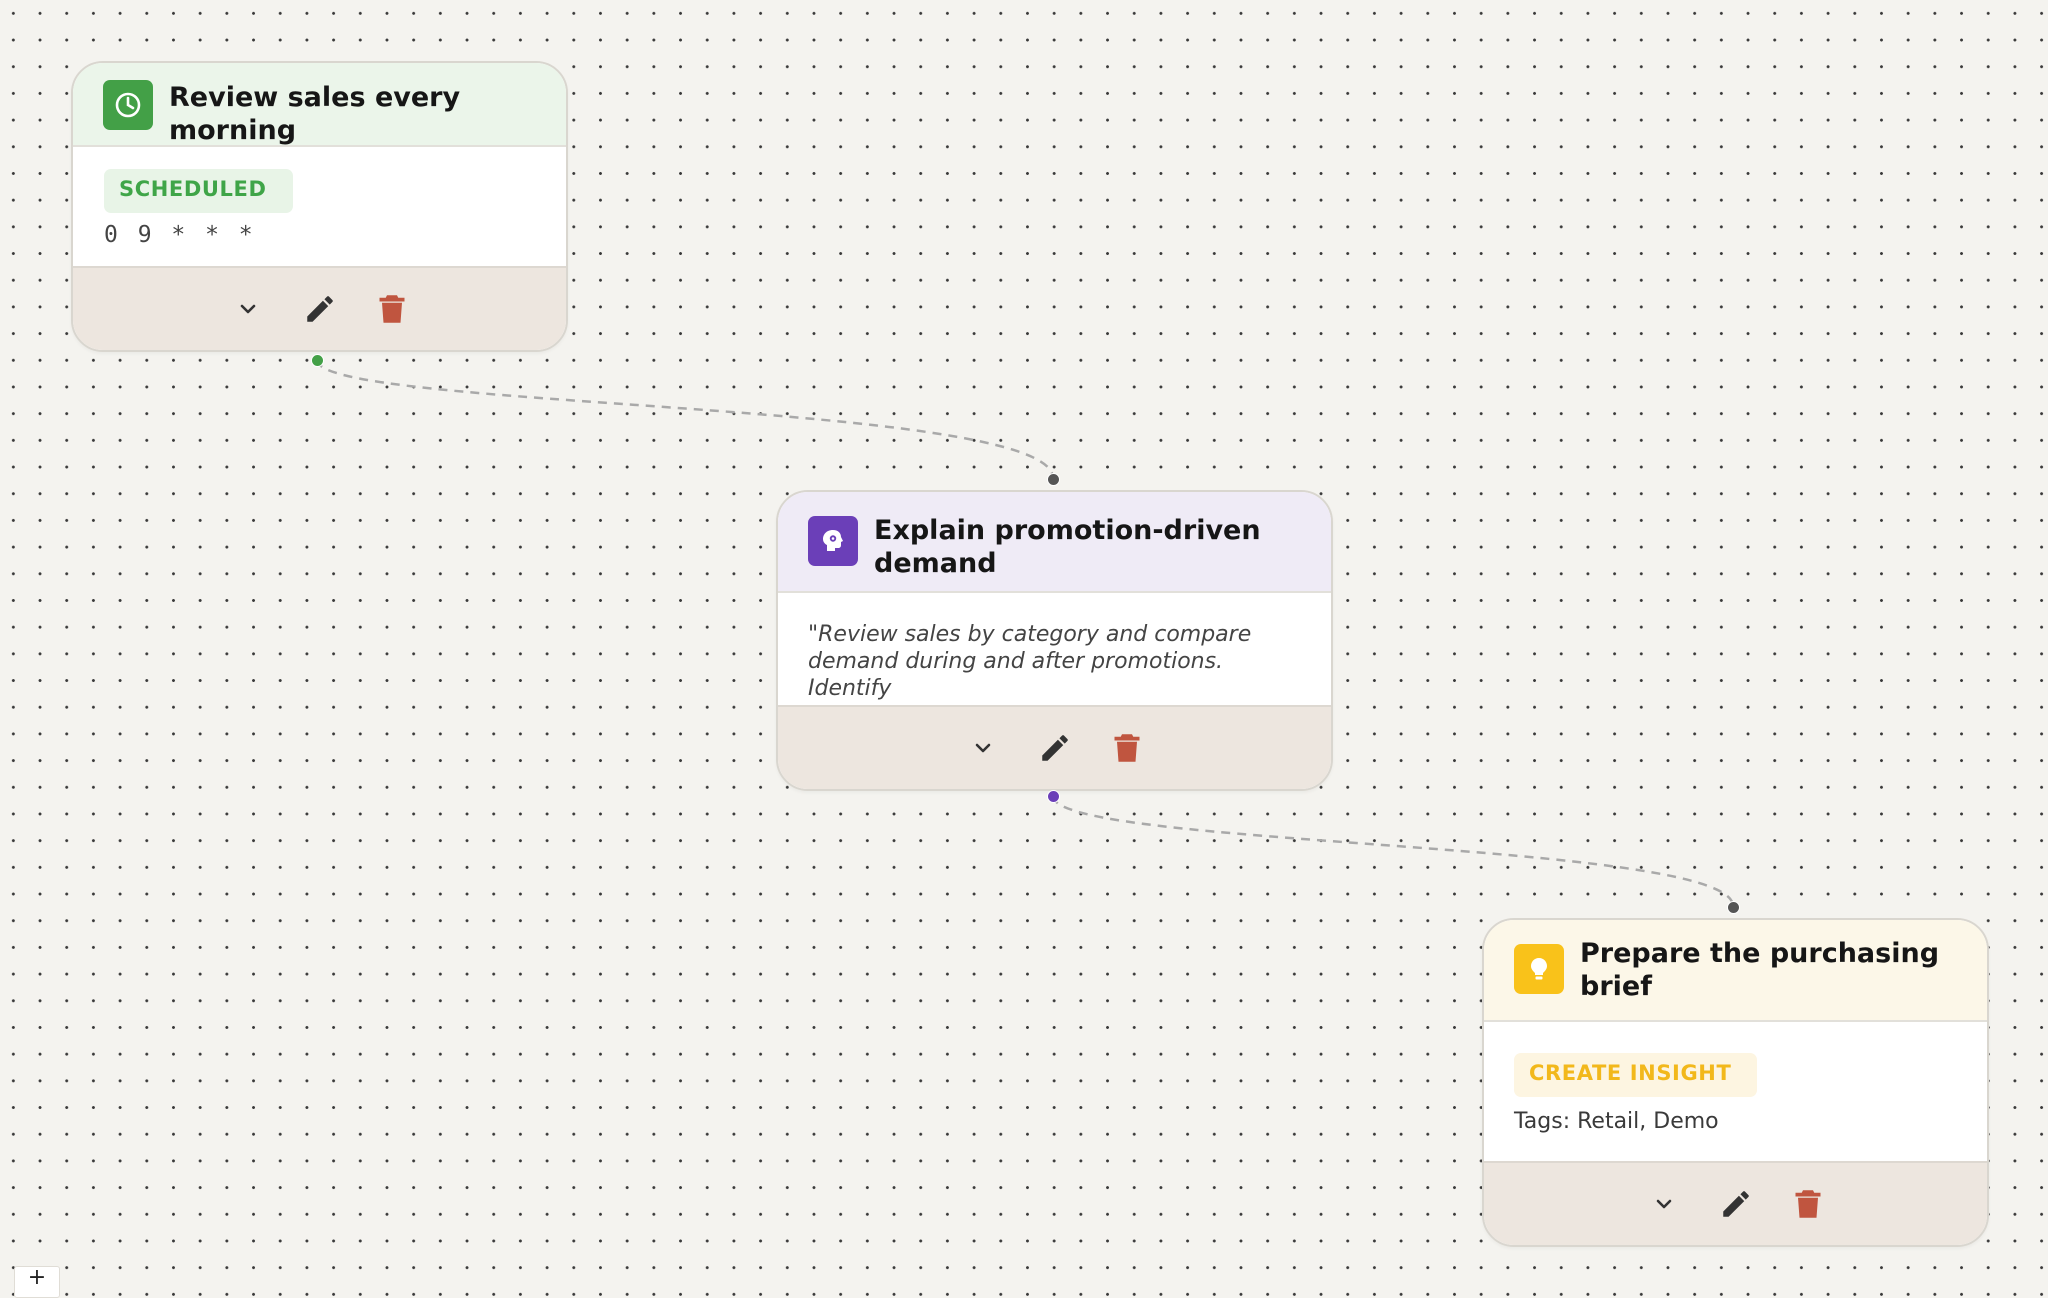 The height and width of the screenshot is (1298, 2048). What do you see at coordinates (1393, 851) in the screenshot?
I see `edge-explain-to-insight` at bounding box center [1393, 851].